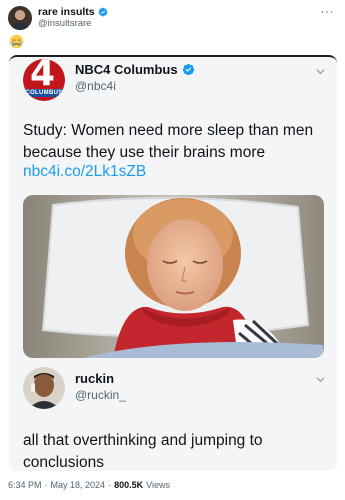 This screenshot has width=345, height=500. Describe the element at coordinates (16, 41) in the screenshot. I see `crying-face-emoji-icon` at that location.